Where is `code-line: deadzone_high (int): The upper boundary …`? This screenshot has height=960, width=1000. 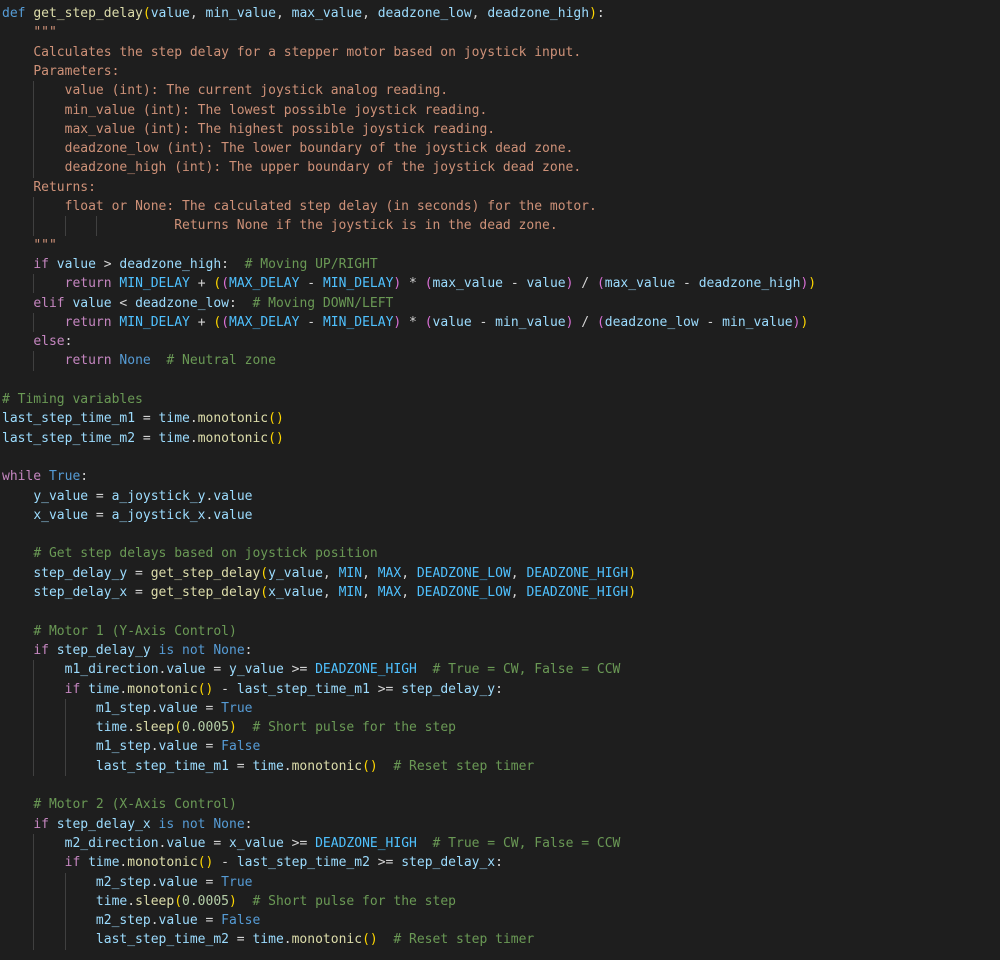 code-line: deadzone_high (int): The upper boundary … is located at coordinates (292, 167).